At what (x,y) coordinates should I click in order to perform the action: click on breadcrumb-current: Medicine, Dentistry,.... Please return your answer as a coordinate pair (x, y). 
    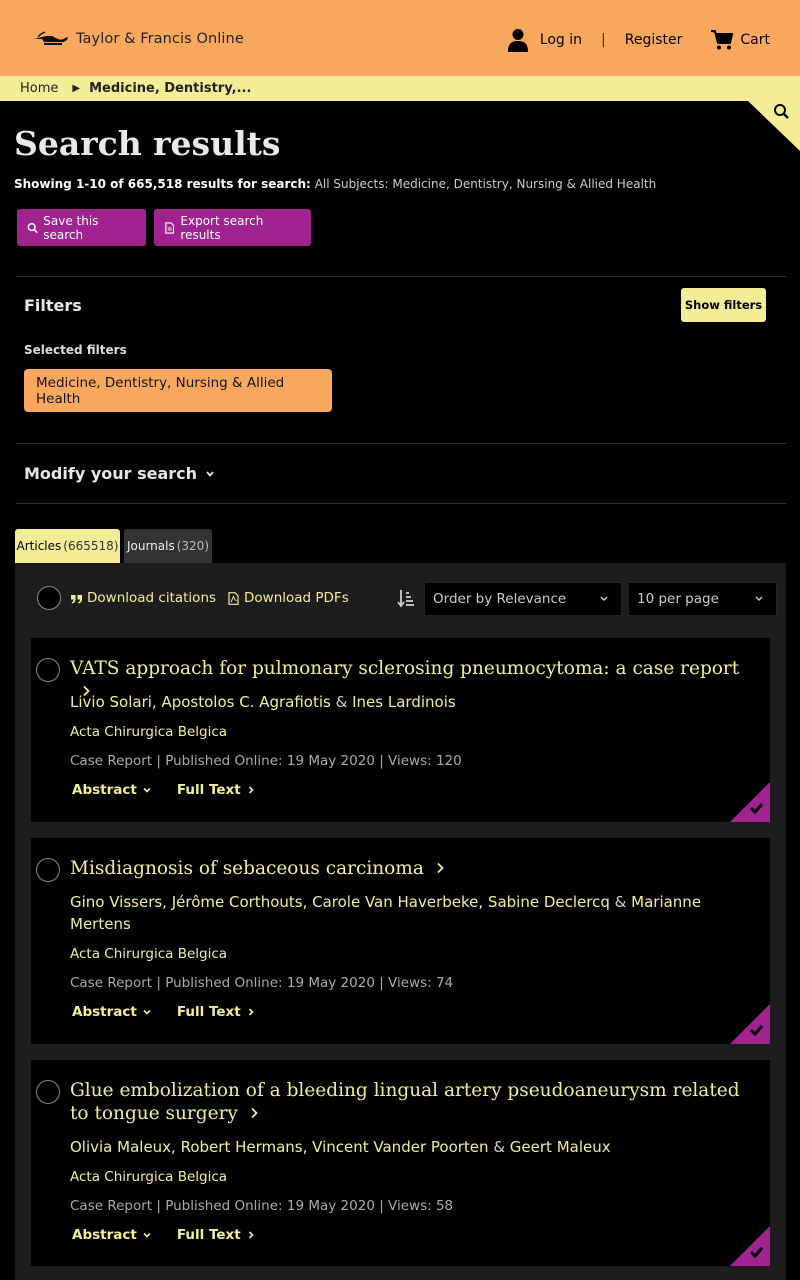
    Looking at the image, I should click on (170, 88).